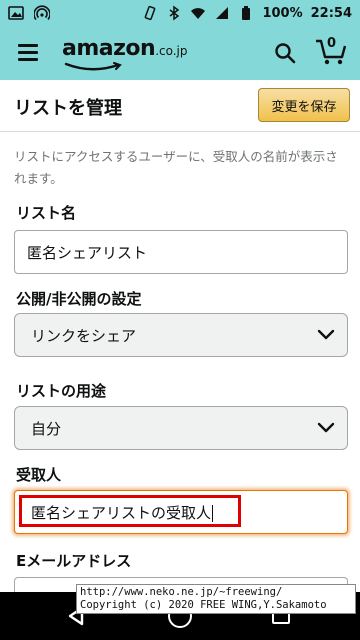 The width and height of the screenshot is (360, 640). What do you see at coordinates (246, 13) in the screenshot?
I see `battery-icon` at bounding box center [246, 13].